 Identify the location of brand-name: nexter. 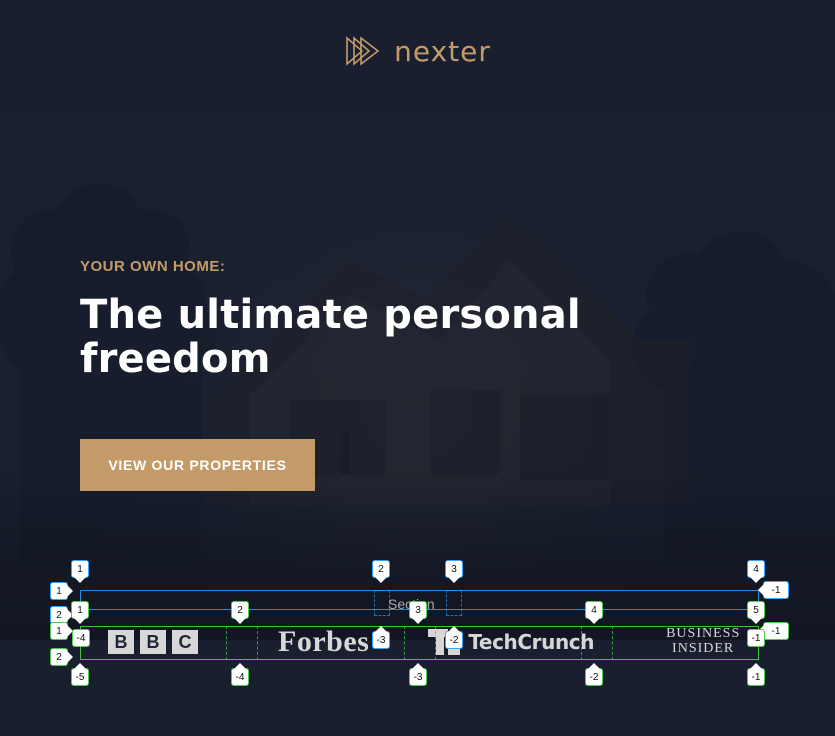
(442, 51).